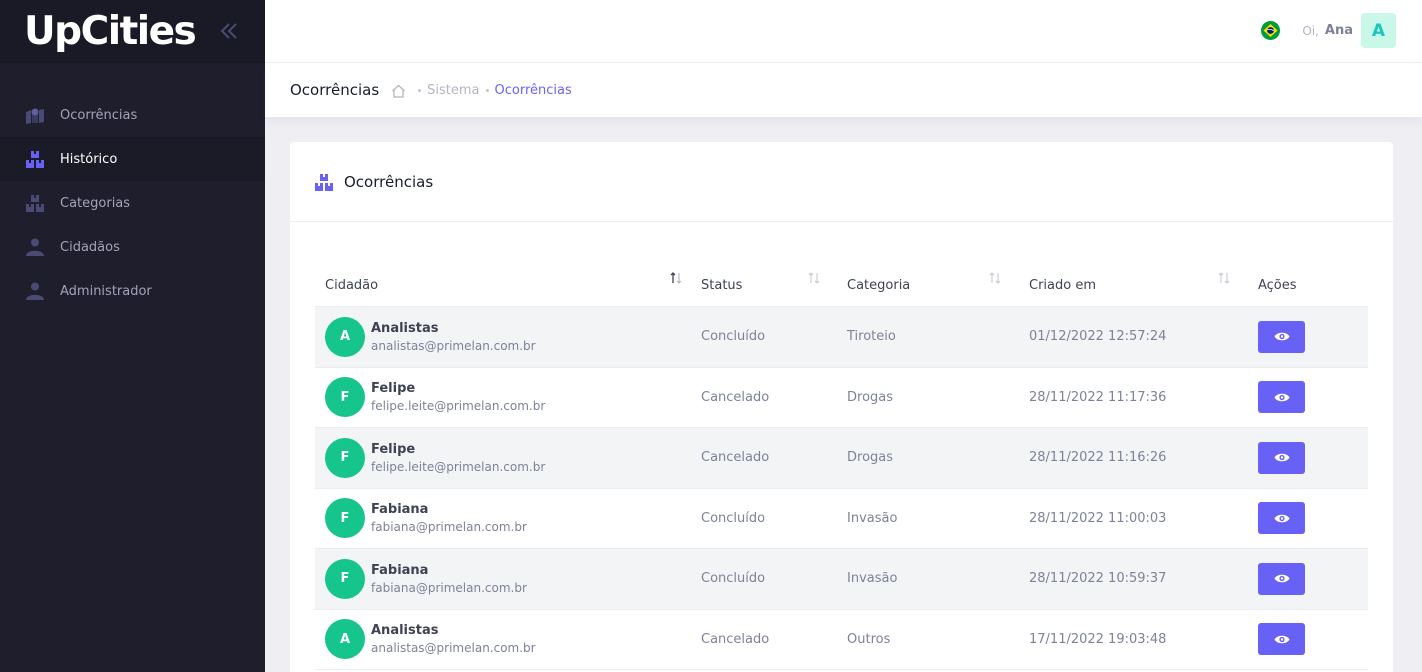 This screenshot has height=672, width=1422. I want to click on sidebar-item-administrador: Administrador, so click(132, 291).